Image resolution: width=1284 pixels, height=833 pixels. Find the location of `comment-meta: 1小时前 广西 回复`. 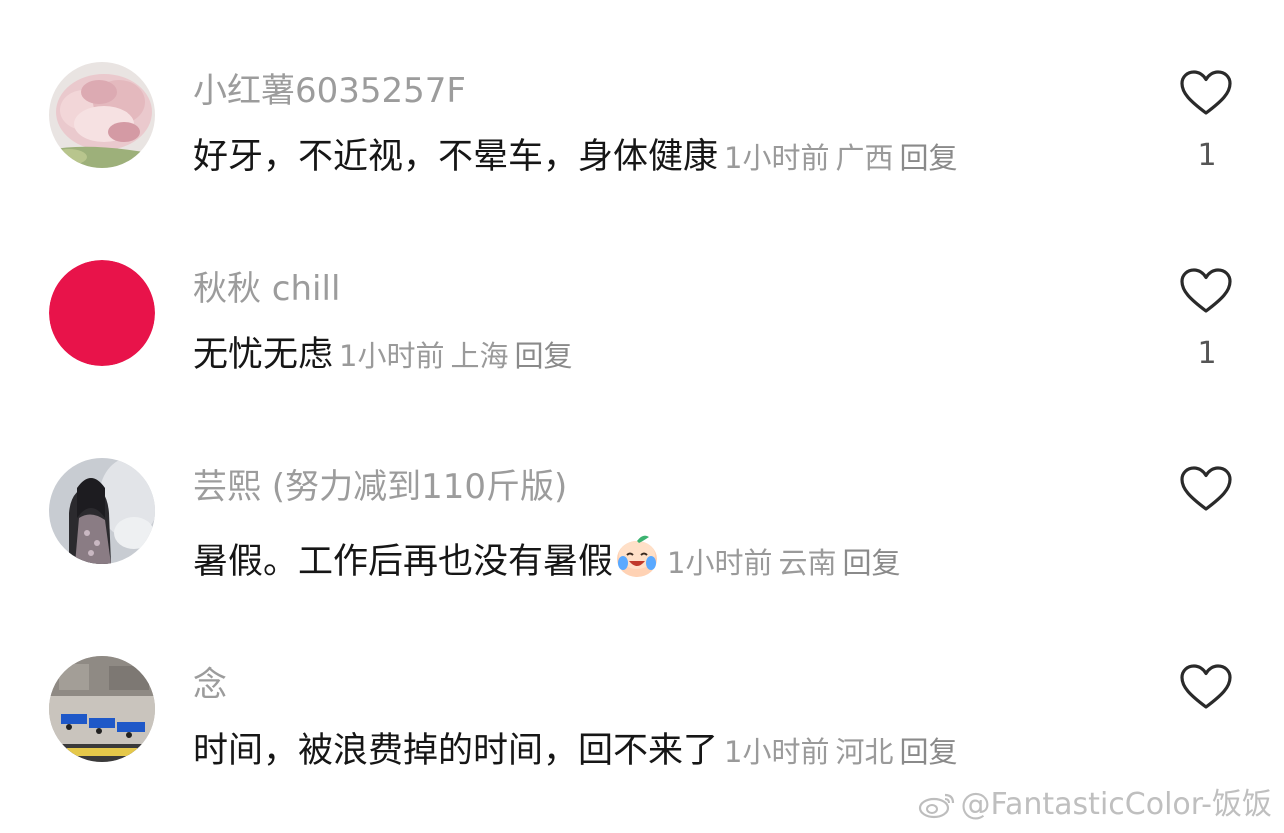

comment-meta: 1小时前 广西 回复 is located at coordinates (843, 158).